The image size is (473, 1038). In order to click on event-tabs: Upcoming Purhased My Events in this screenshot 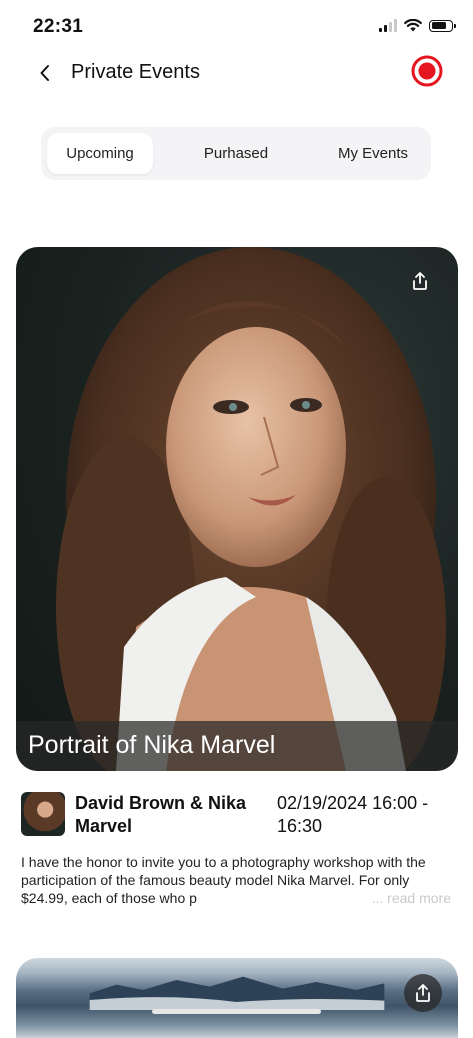, I will do `click(236, 153)`.